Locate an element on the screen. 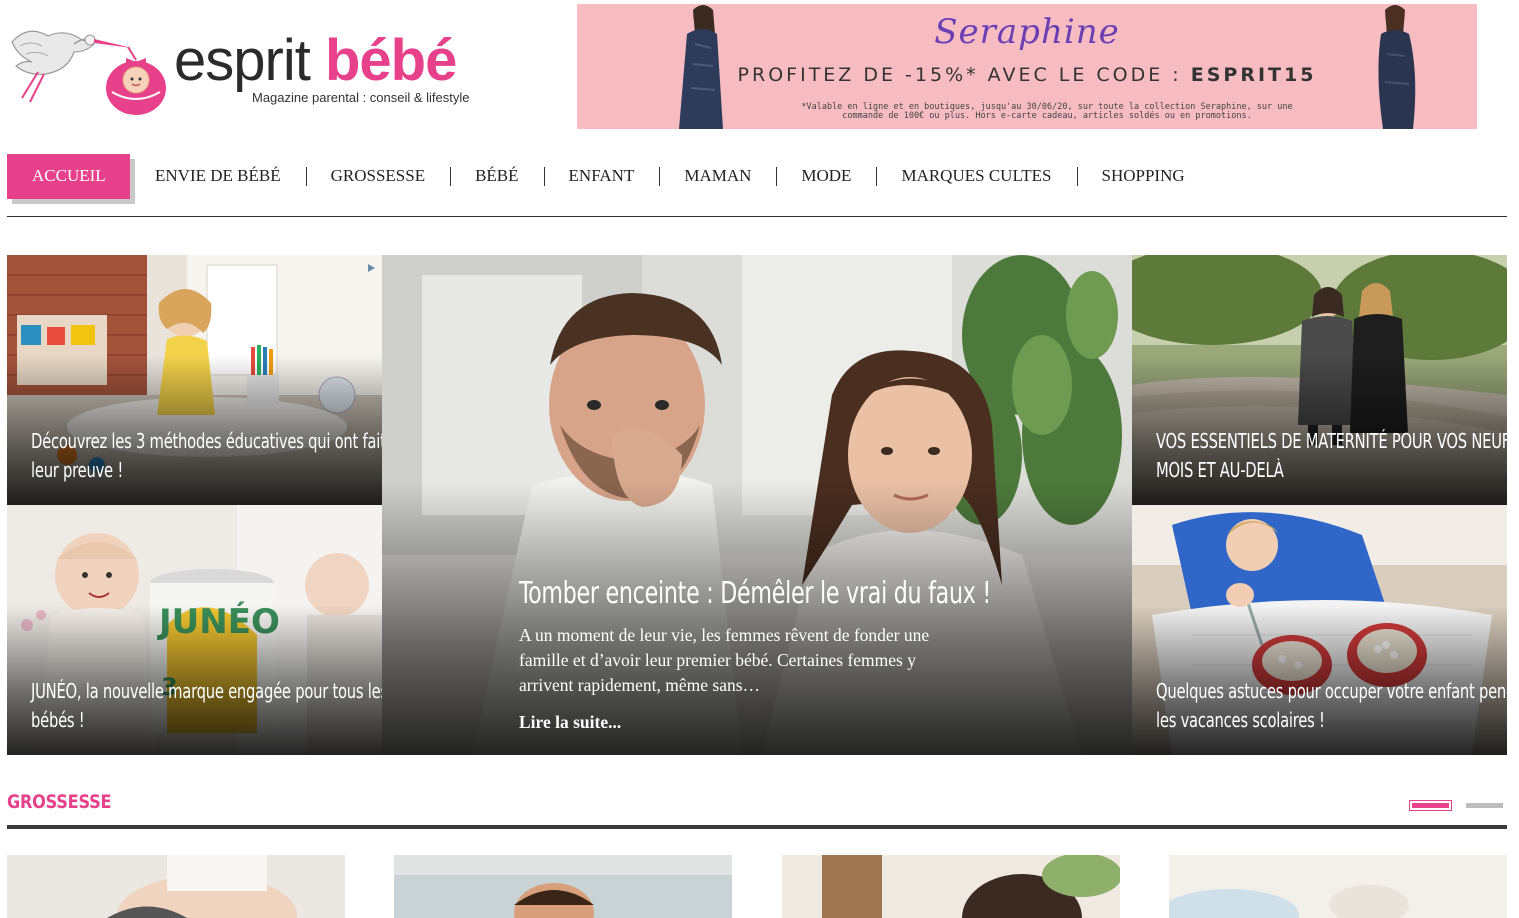 This screenshot has height=918, width=1519. nav-item-bebe: BÉBÉ is located at coordinates (496, 176).